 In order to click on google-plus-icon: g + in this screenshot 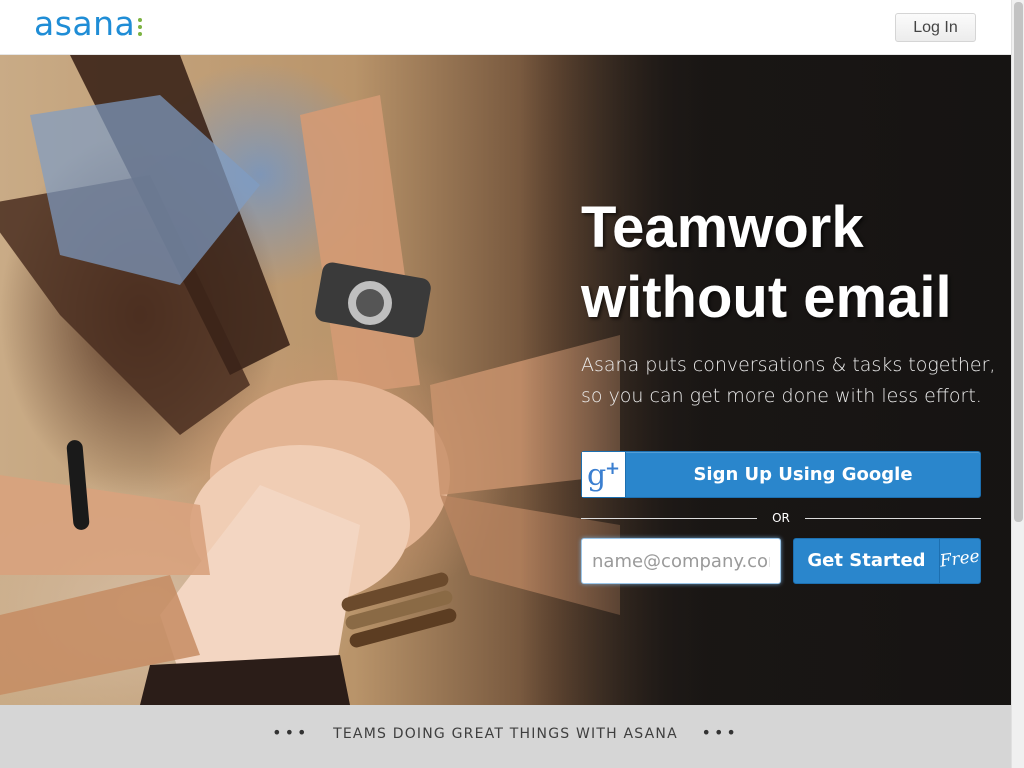, I will do `click(604, 474)`.